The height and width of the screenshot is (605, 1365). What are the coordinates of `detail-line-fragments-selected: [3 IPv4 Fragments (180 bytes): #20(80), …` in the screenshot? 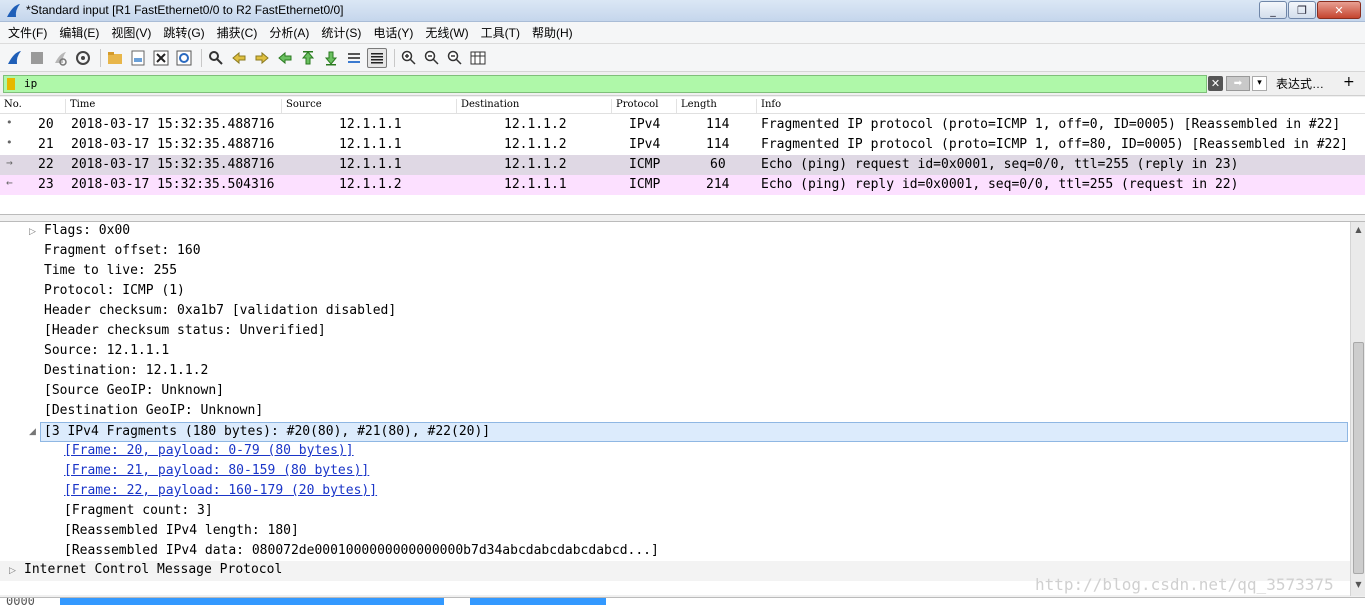 It's located at (694, 432).